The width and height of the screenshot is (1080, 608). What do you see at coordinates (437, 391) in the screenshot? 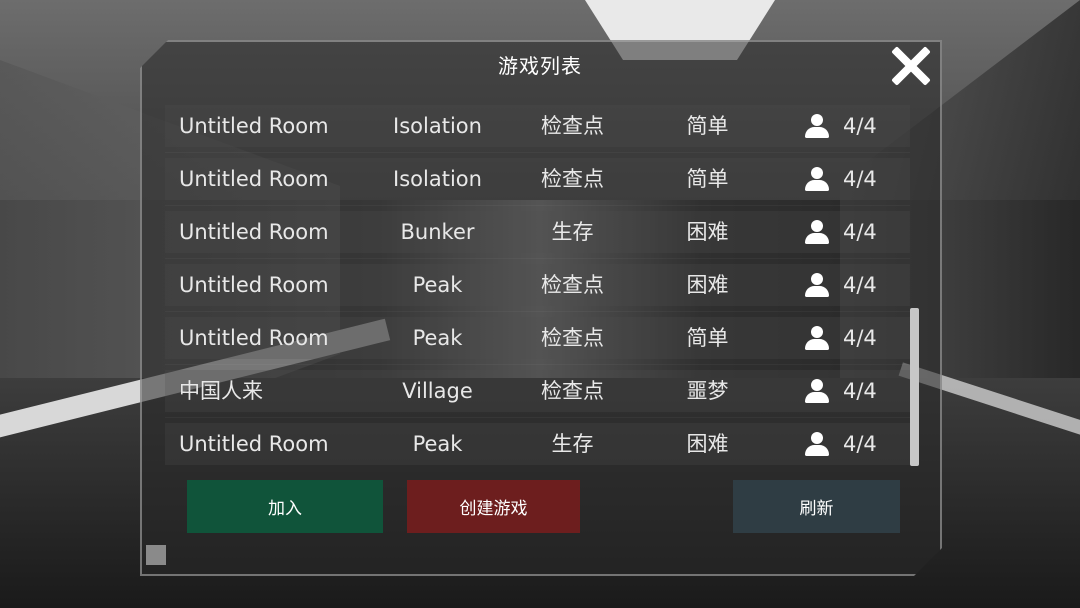
I see `room-map: Village` at bounding box center [437, 391].